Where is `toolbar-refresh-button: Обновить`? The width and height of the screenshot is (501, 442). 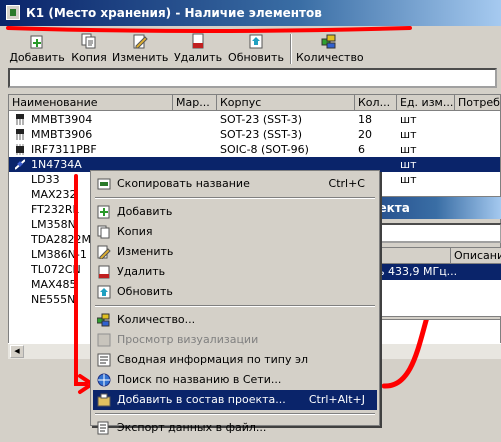
toolbar-refresh-button: Обновить is located at coordinates (256, 49).